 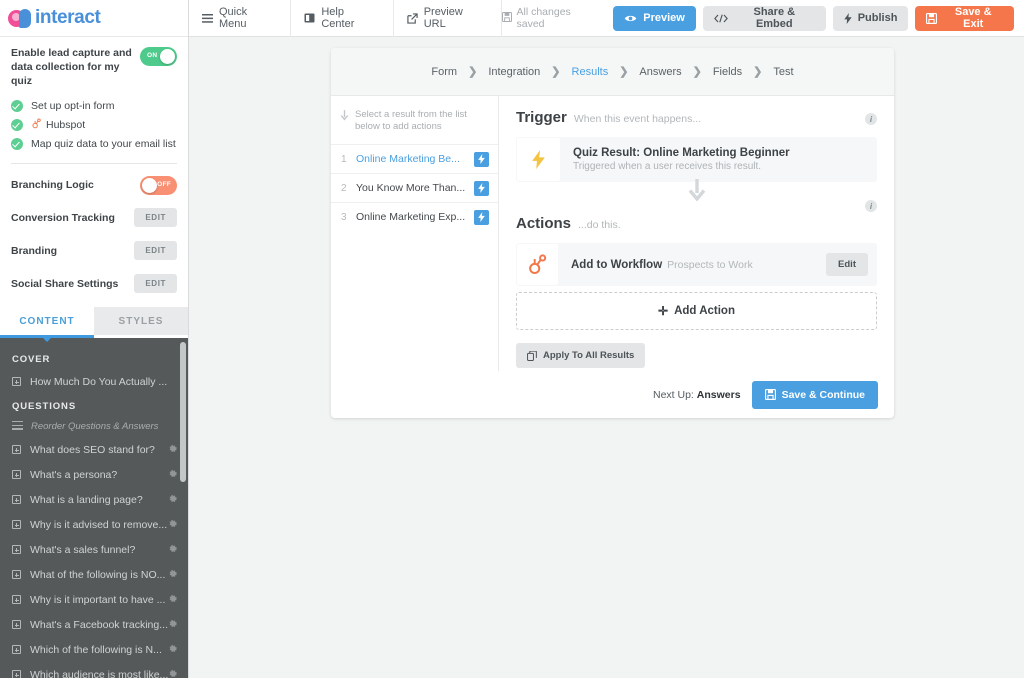 I want to click on branching-logic-toggle: OFF, so click(x=158, y=185).